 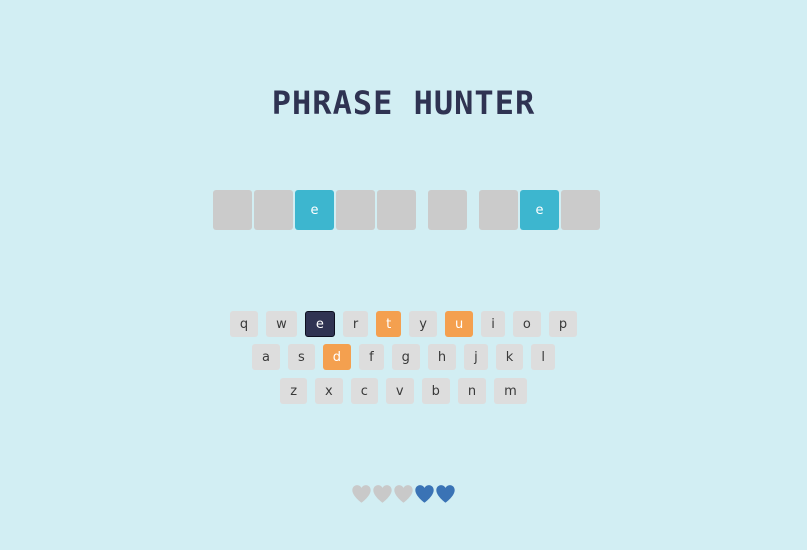 I want to click on key-p: p, so click(x=563, y=324).